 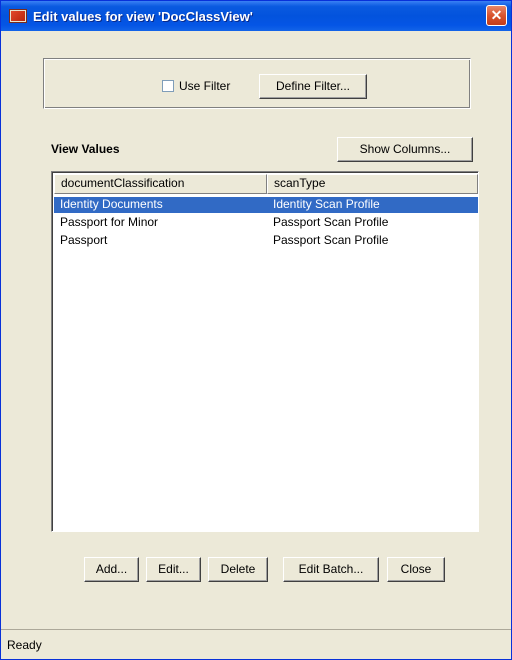 I want to click on table-row: Passport for Minor Passport Scan Profile, so click(x=266, y=223).